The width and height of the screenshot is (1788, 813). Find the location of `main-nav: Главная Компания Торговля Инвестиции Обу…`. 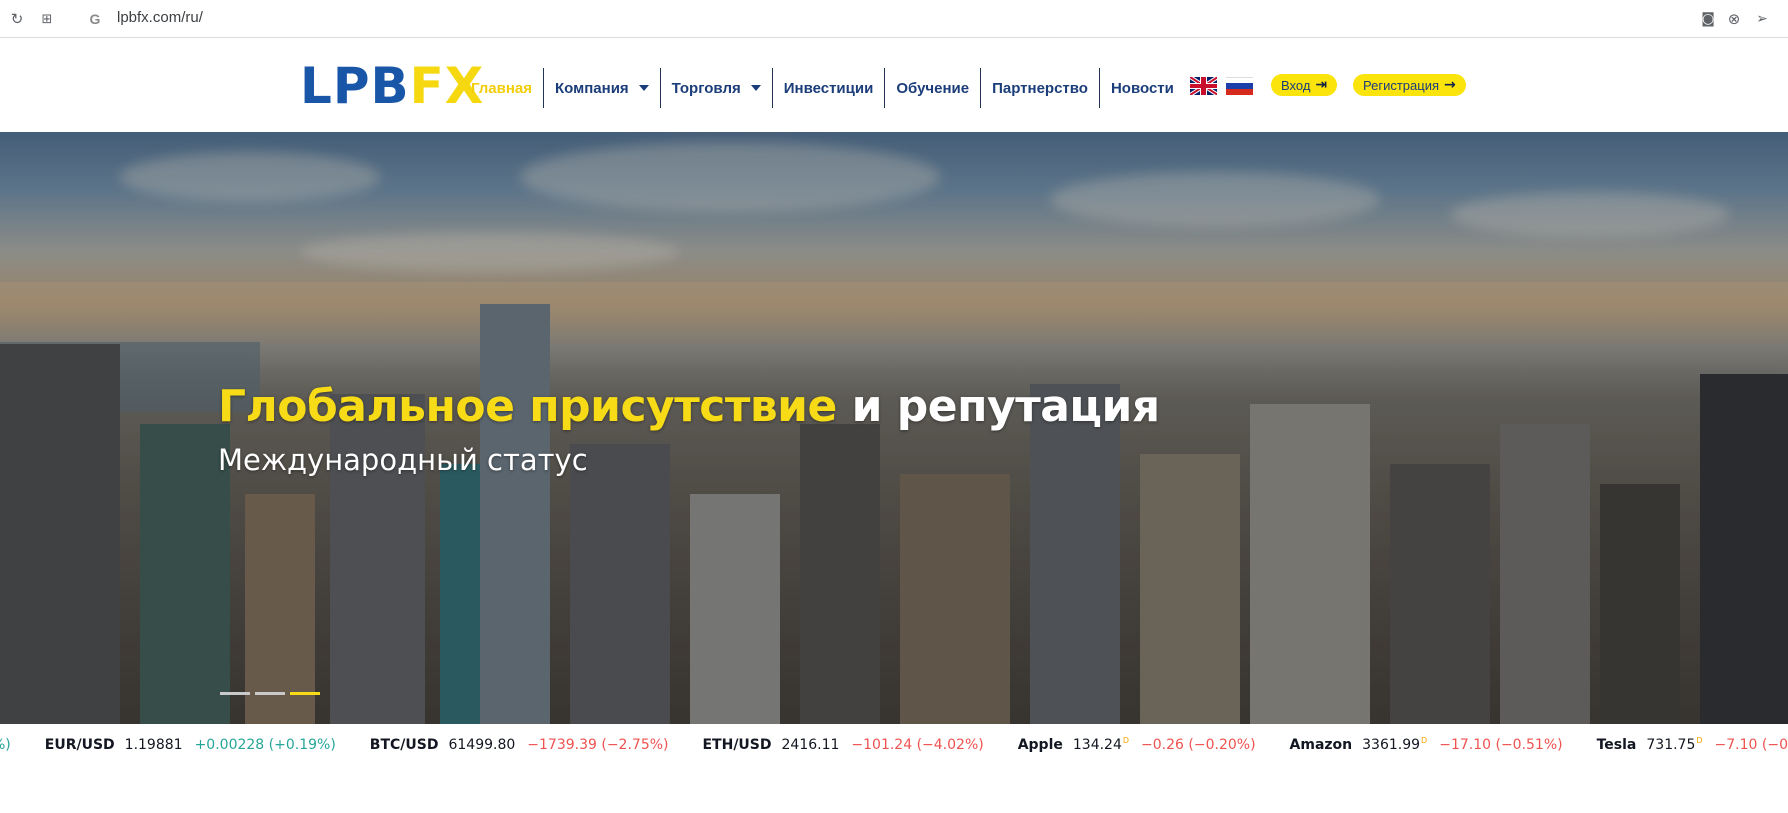

main-nav: Главная Компания Торговля Инвестиции Обу… is located at coordinates (822, 88).